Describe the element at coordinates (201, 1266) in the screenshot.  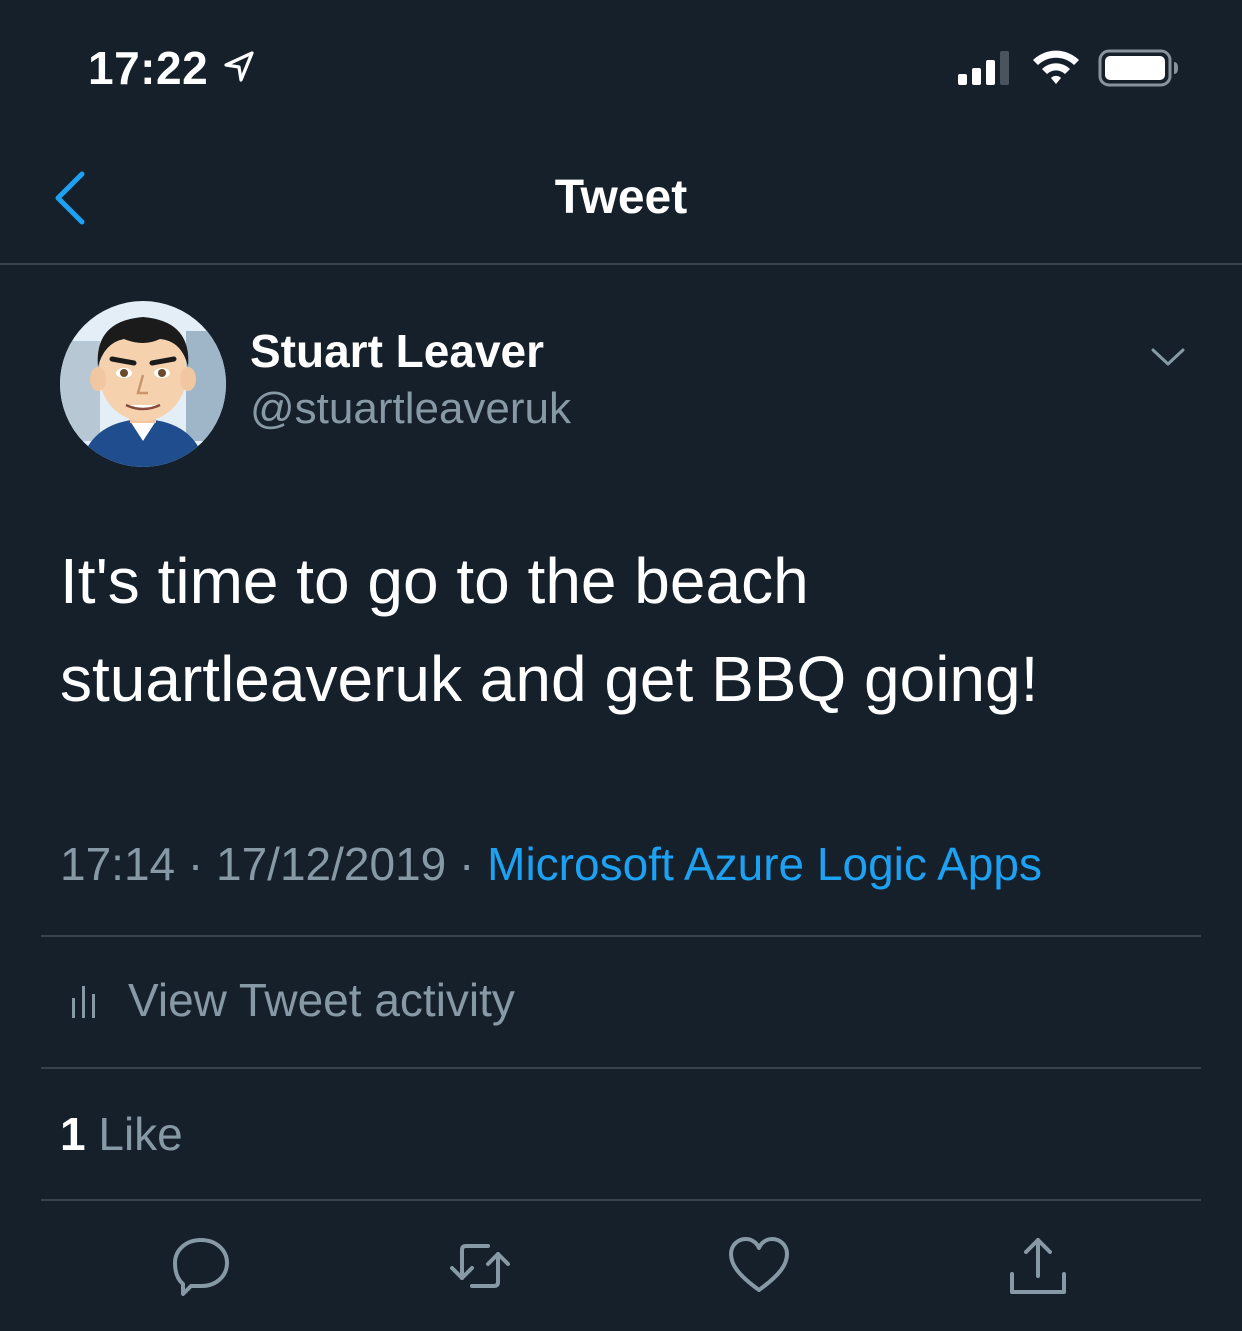
I see `reply-icon` at that location.